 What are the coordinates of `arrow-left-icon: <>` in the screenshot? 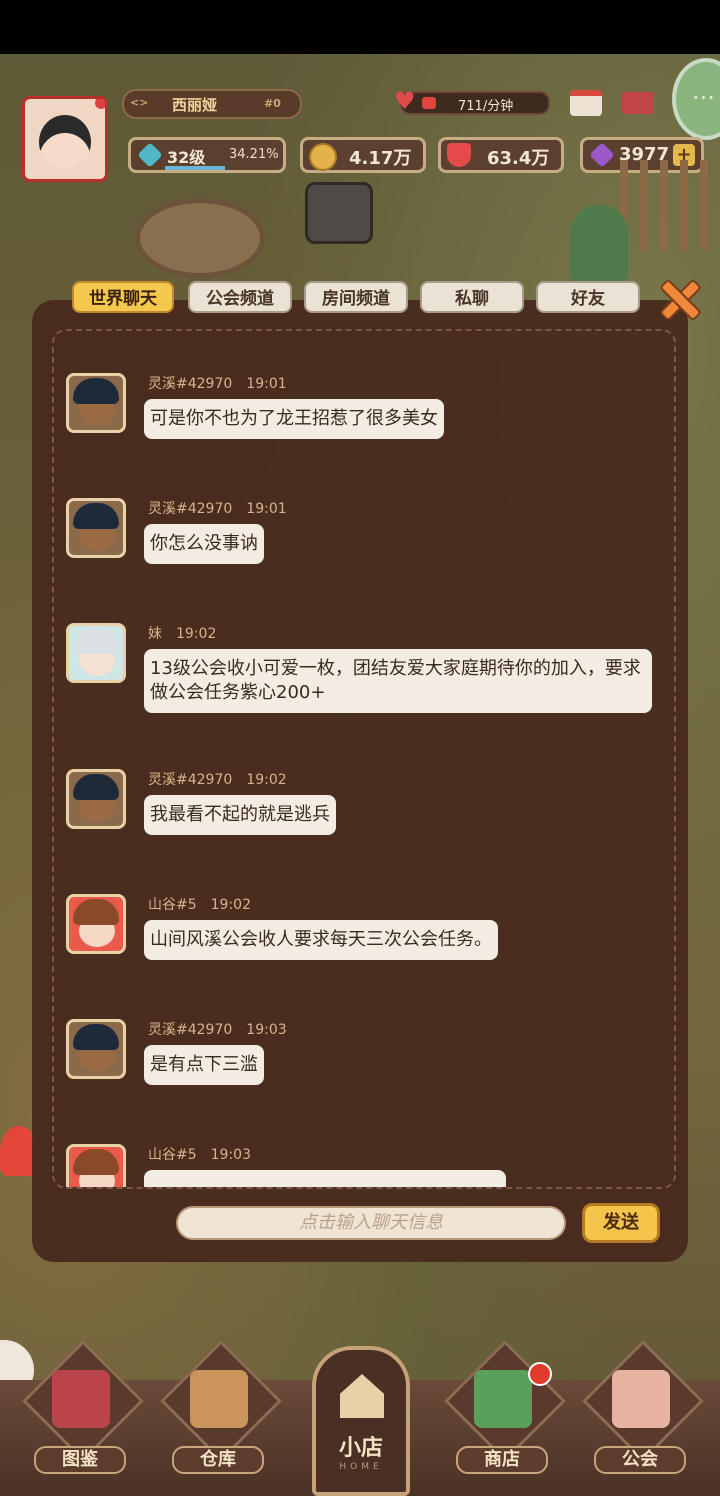 It's located at (139, 102).